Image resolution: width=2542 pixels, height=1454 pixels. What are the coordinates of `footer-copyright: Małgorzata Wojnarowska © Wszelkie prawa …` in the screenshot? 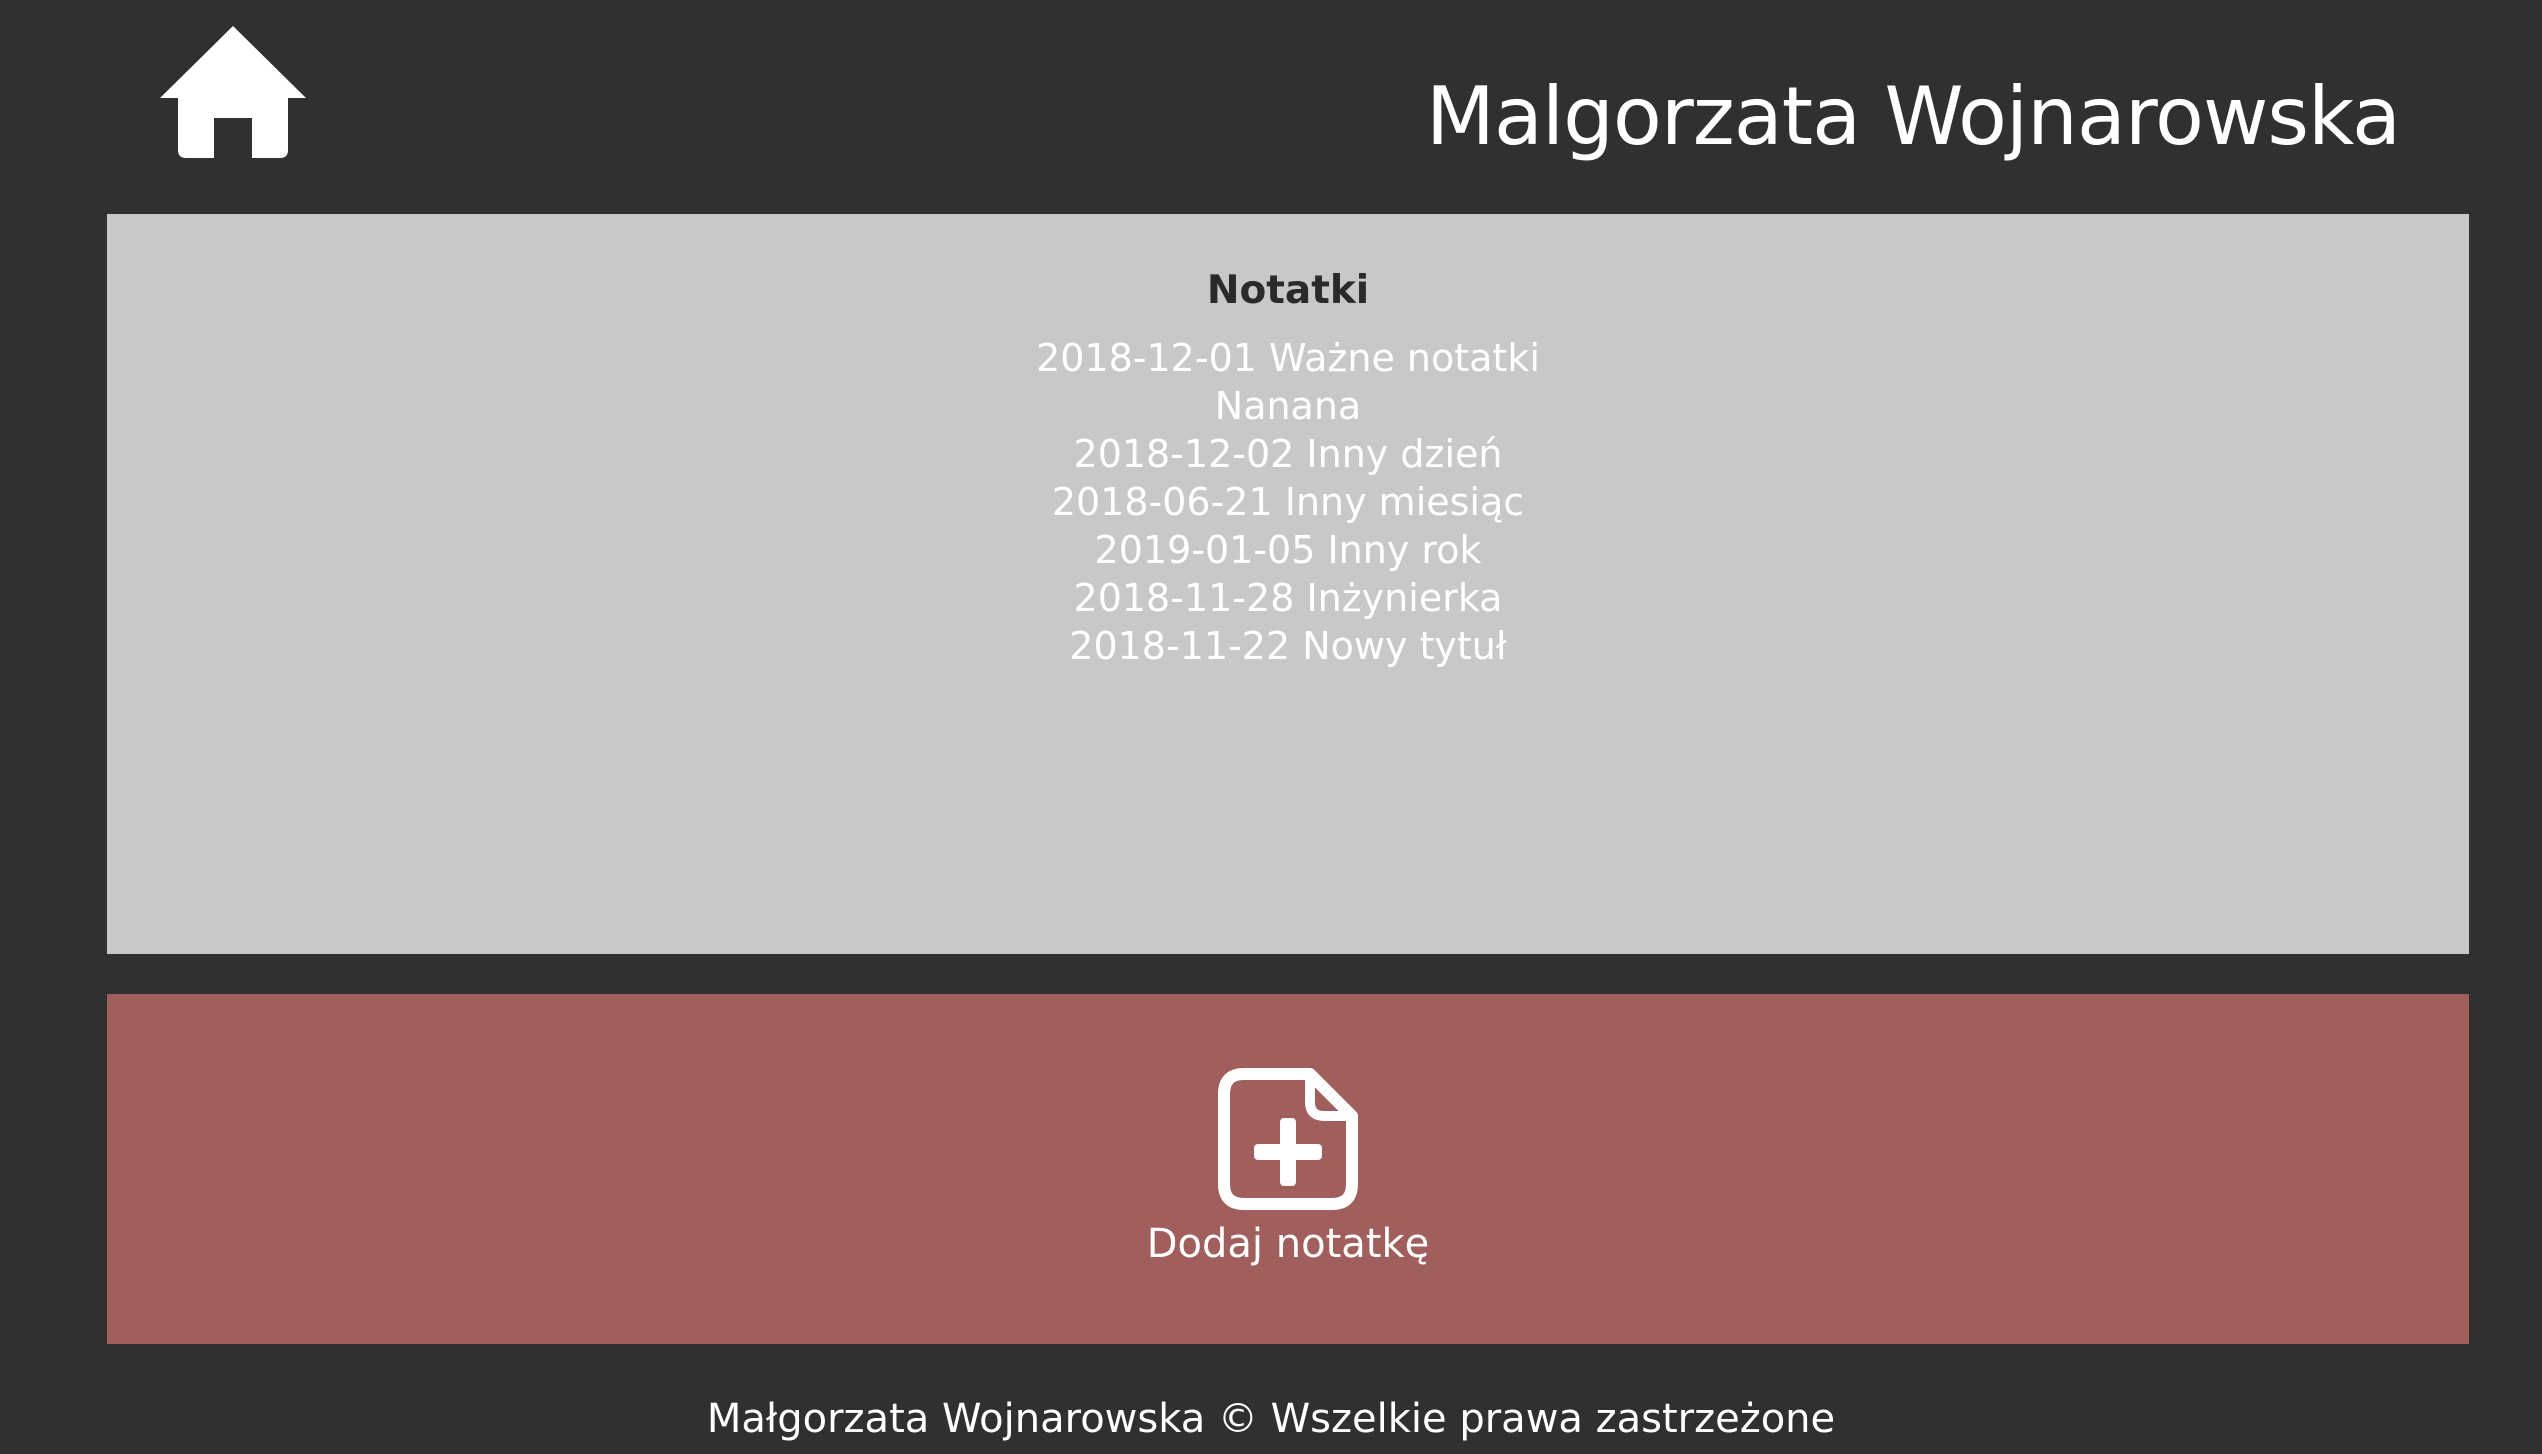 It's located at (1271, 1419).